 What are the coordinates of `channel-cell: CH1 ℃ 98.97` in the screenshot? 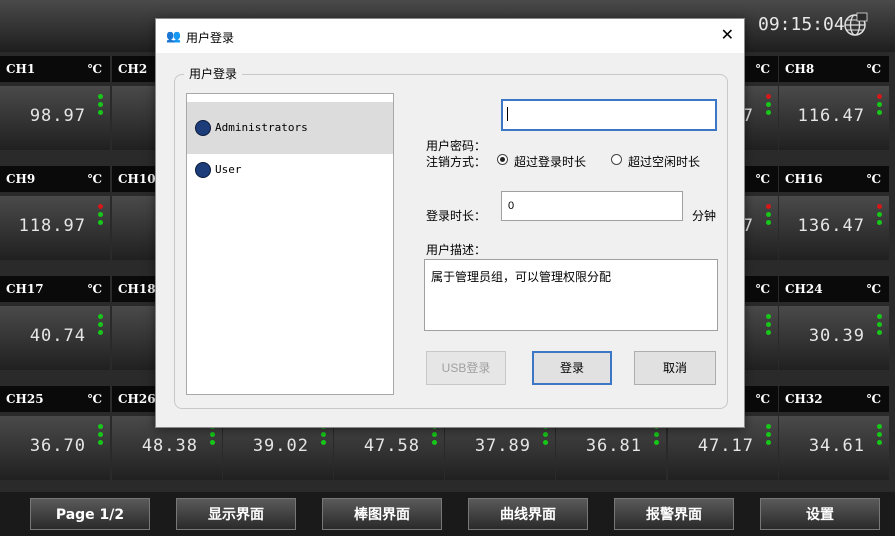 It's located at (55, 103).